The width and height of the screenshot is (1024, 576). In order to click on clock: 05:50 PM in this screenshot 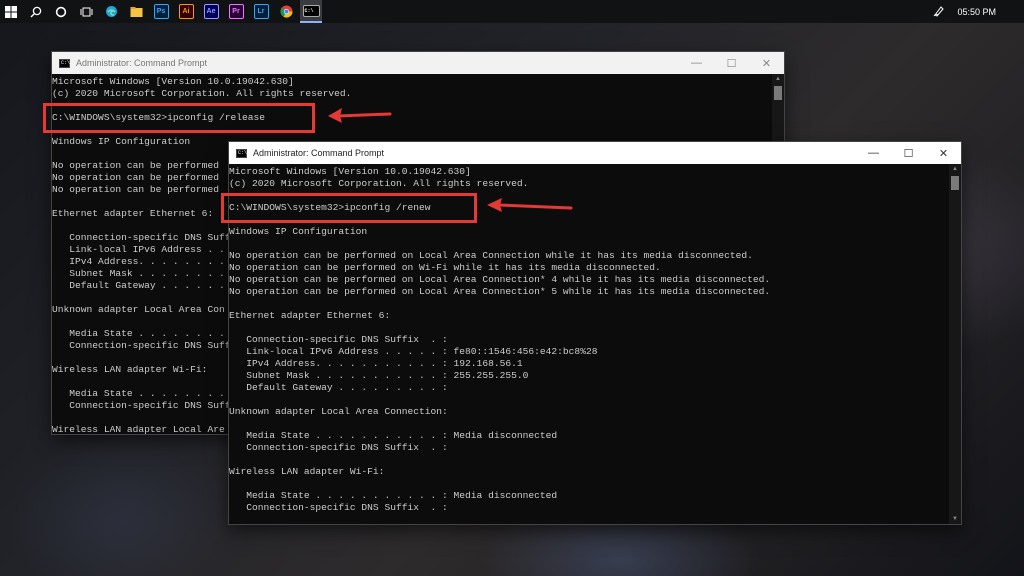, I will do `click(976, 12)`.